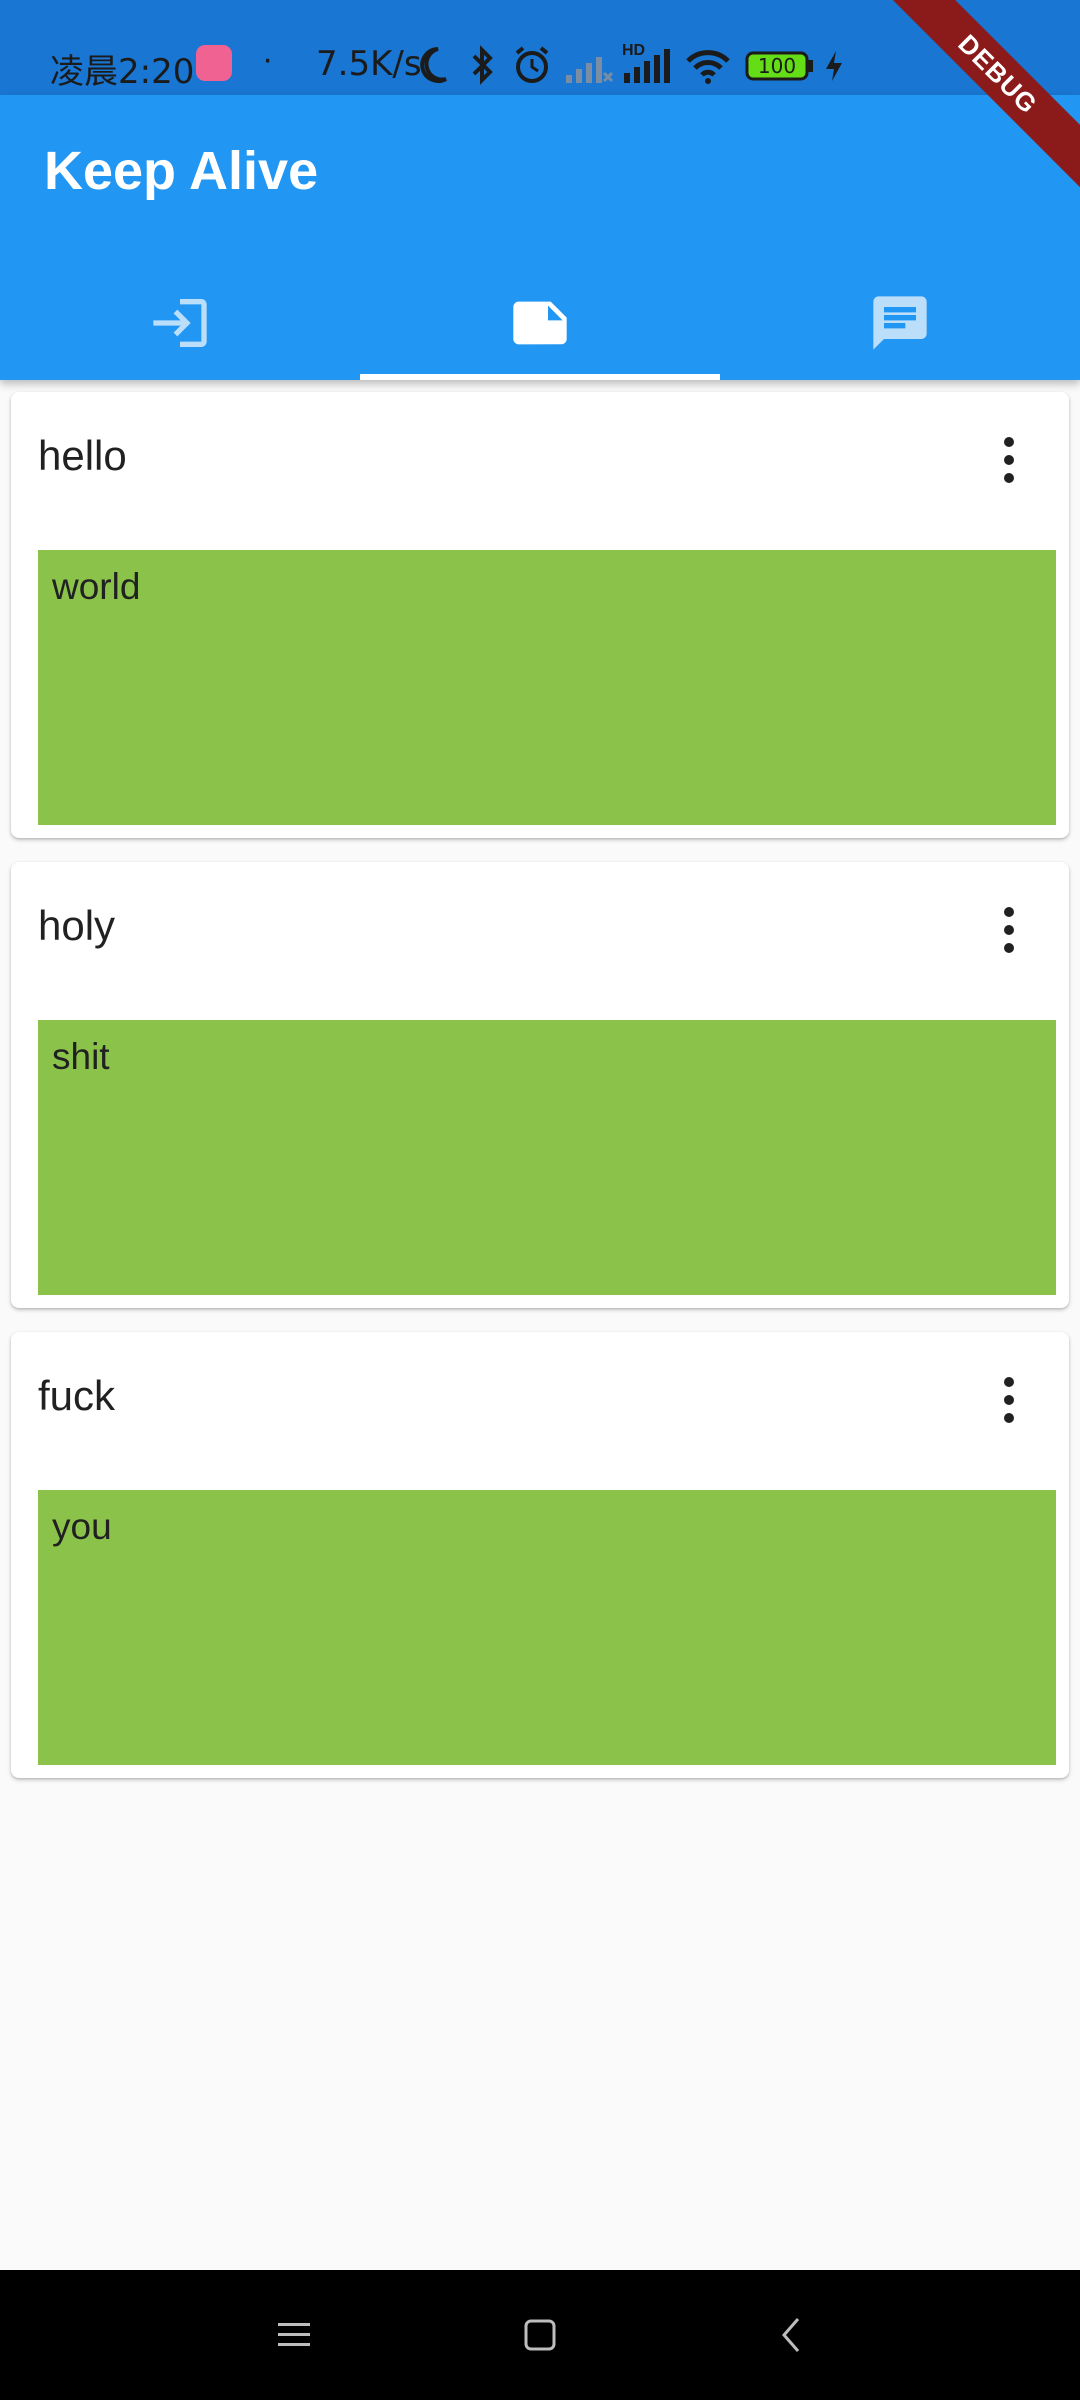 The image size is (1080, 2400). I want to click on status-time: 凌晨2:20, so click(122, 72).